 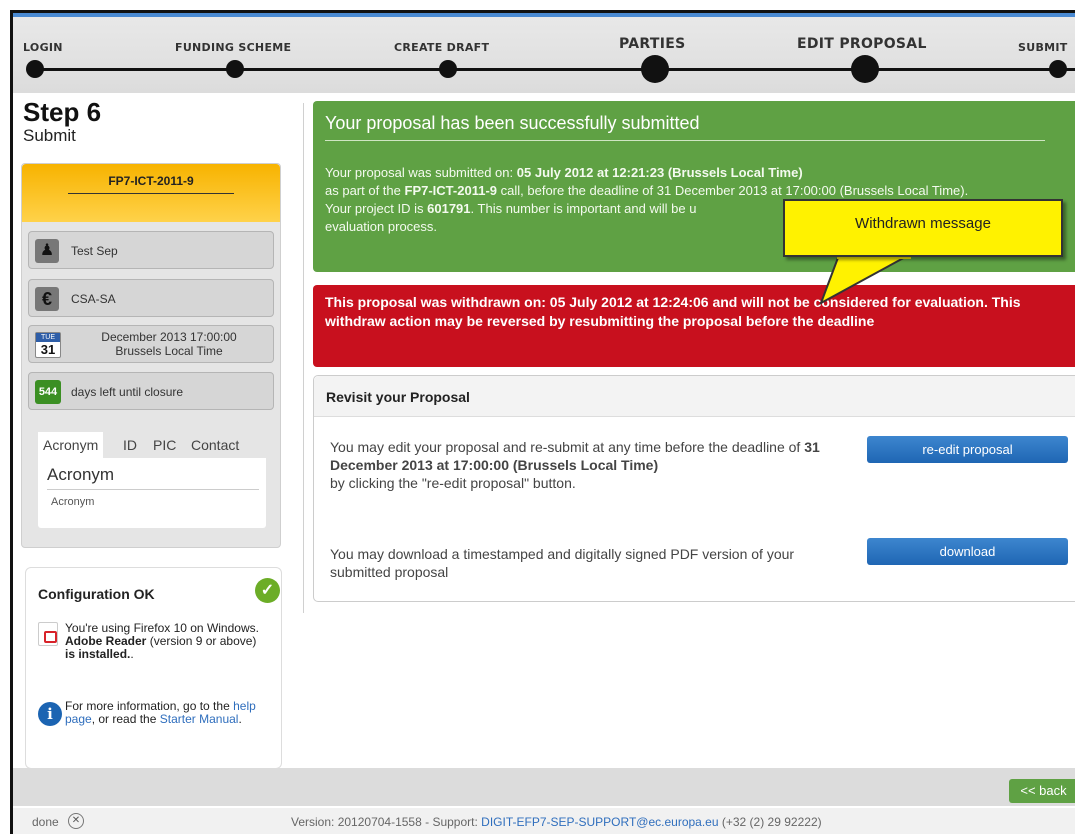 What do you see at coordinates (441, 47) in the screenshot?
I see `step-create-draft: CREATE DRAFT` at bounding box center [441, 47].